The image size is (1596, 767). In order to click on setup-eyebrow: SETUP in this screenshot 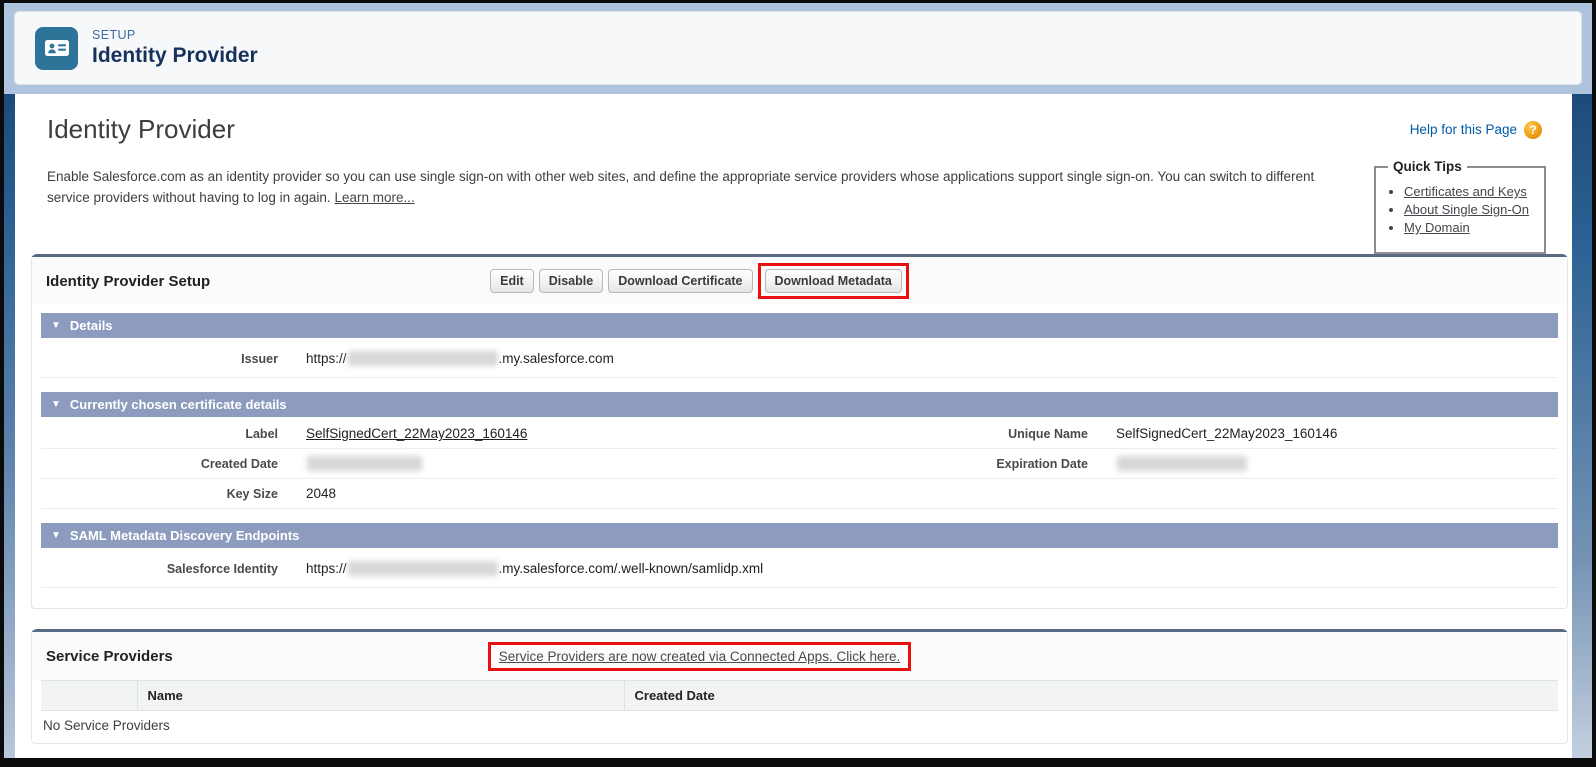, I will do `click(114, 35)`.